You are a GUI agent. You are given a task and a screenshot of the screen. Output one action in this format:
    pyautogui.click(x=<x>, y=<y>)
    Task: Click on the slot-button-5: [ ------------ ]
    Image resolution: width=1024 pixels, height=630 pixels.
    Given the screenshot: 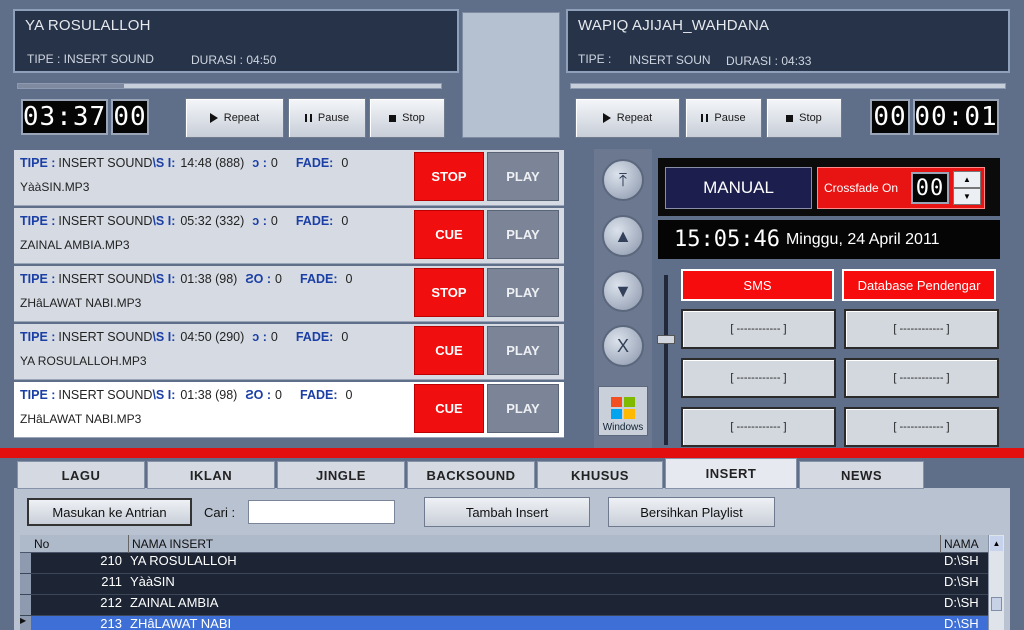 What is the action you would take?
    pyautogui.click(x=758, y=427)
    